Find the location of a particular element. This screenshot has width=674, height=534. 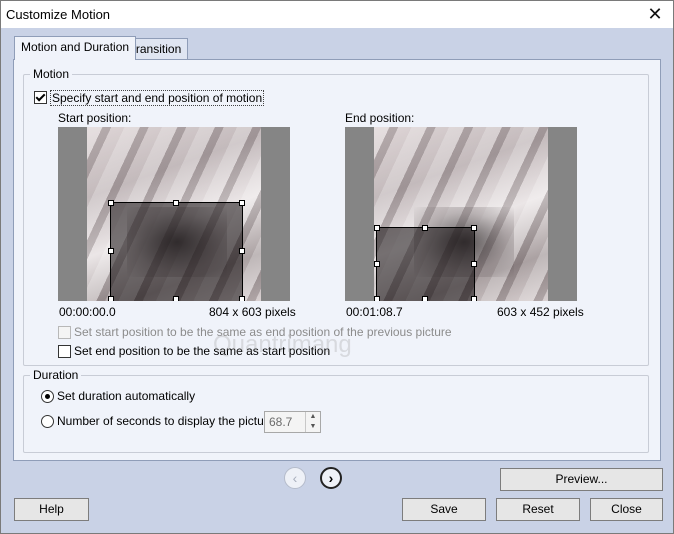

end-position-preview is located at coordinates (461, 214).